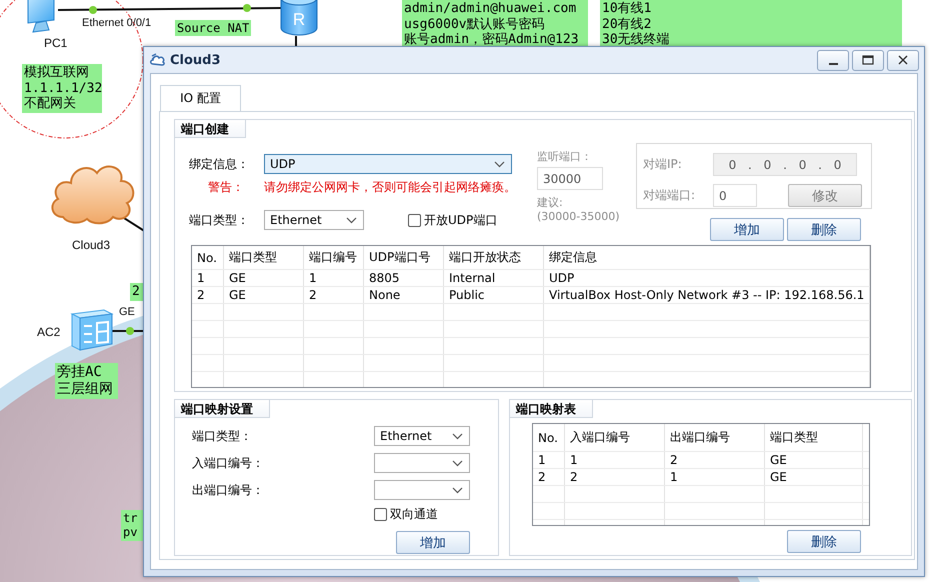  Describe the element at coordinates (48, 332) in the screenshot. I see `device-label: AC2` at that location.